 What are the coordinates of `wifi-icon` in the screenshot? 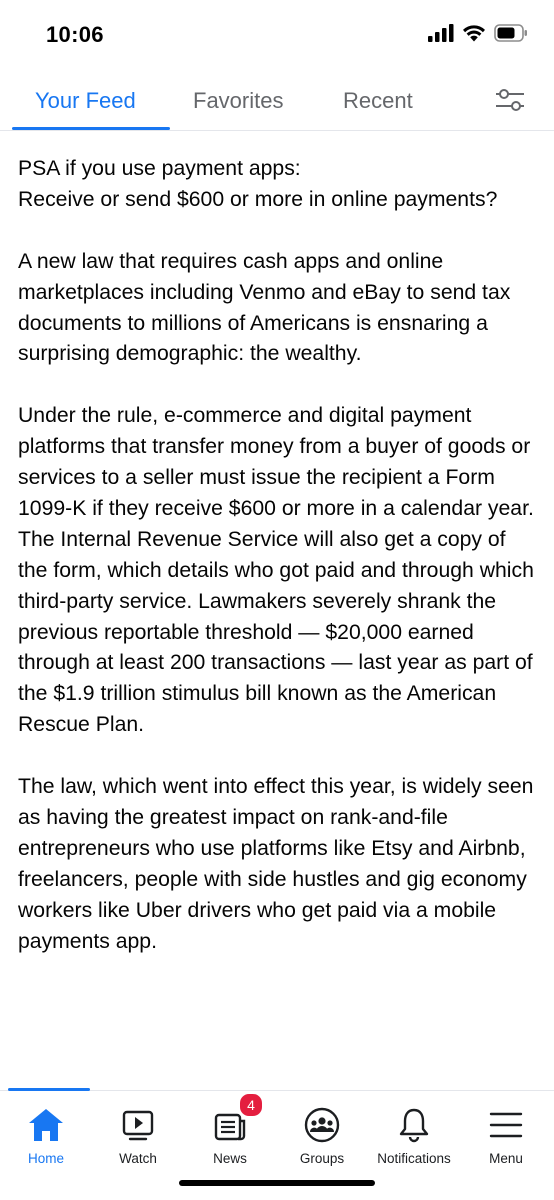 It's located at (474, 33).